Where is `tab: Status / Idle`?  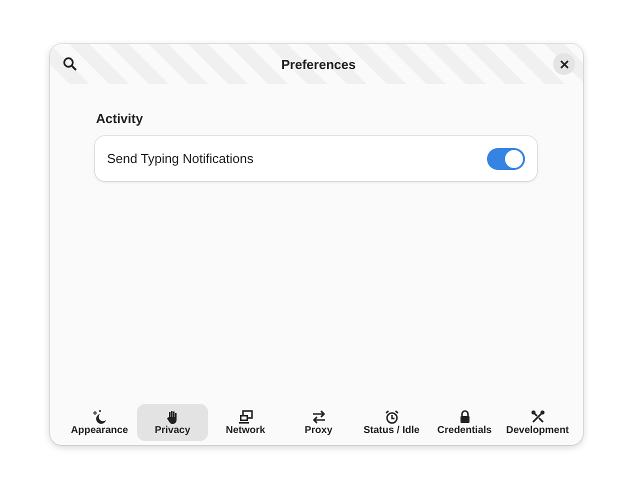 tab: Status / Idle is located at coordinates (391, 422).